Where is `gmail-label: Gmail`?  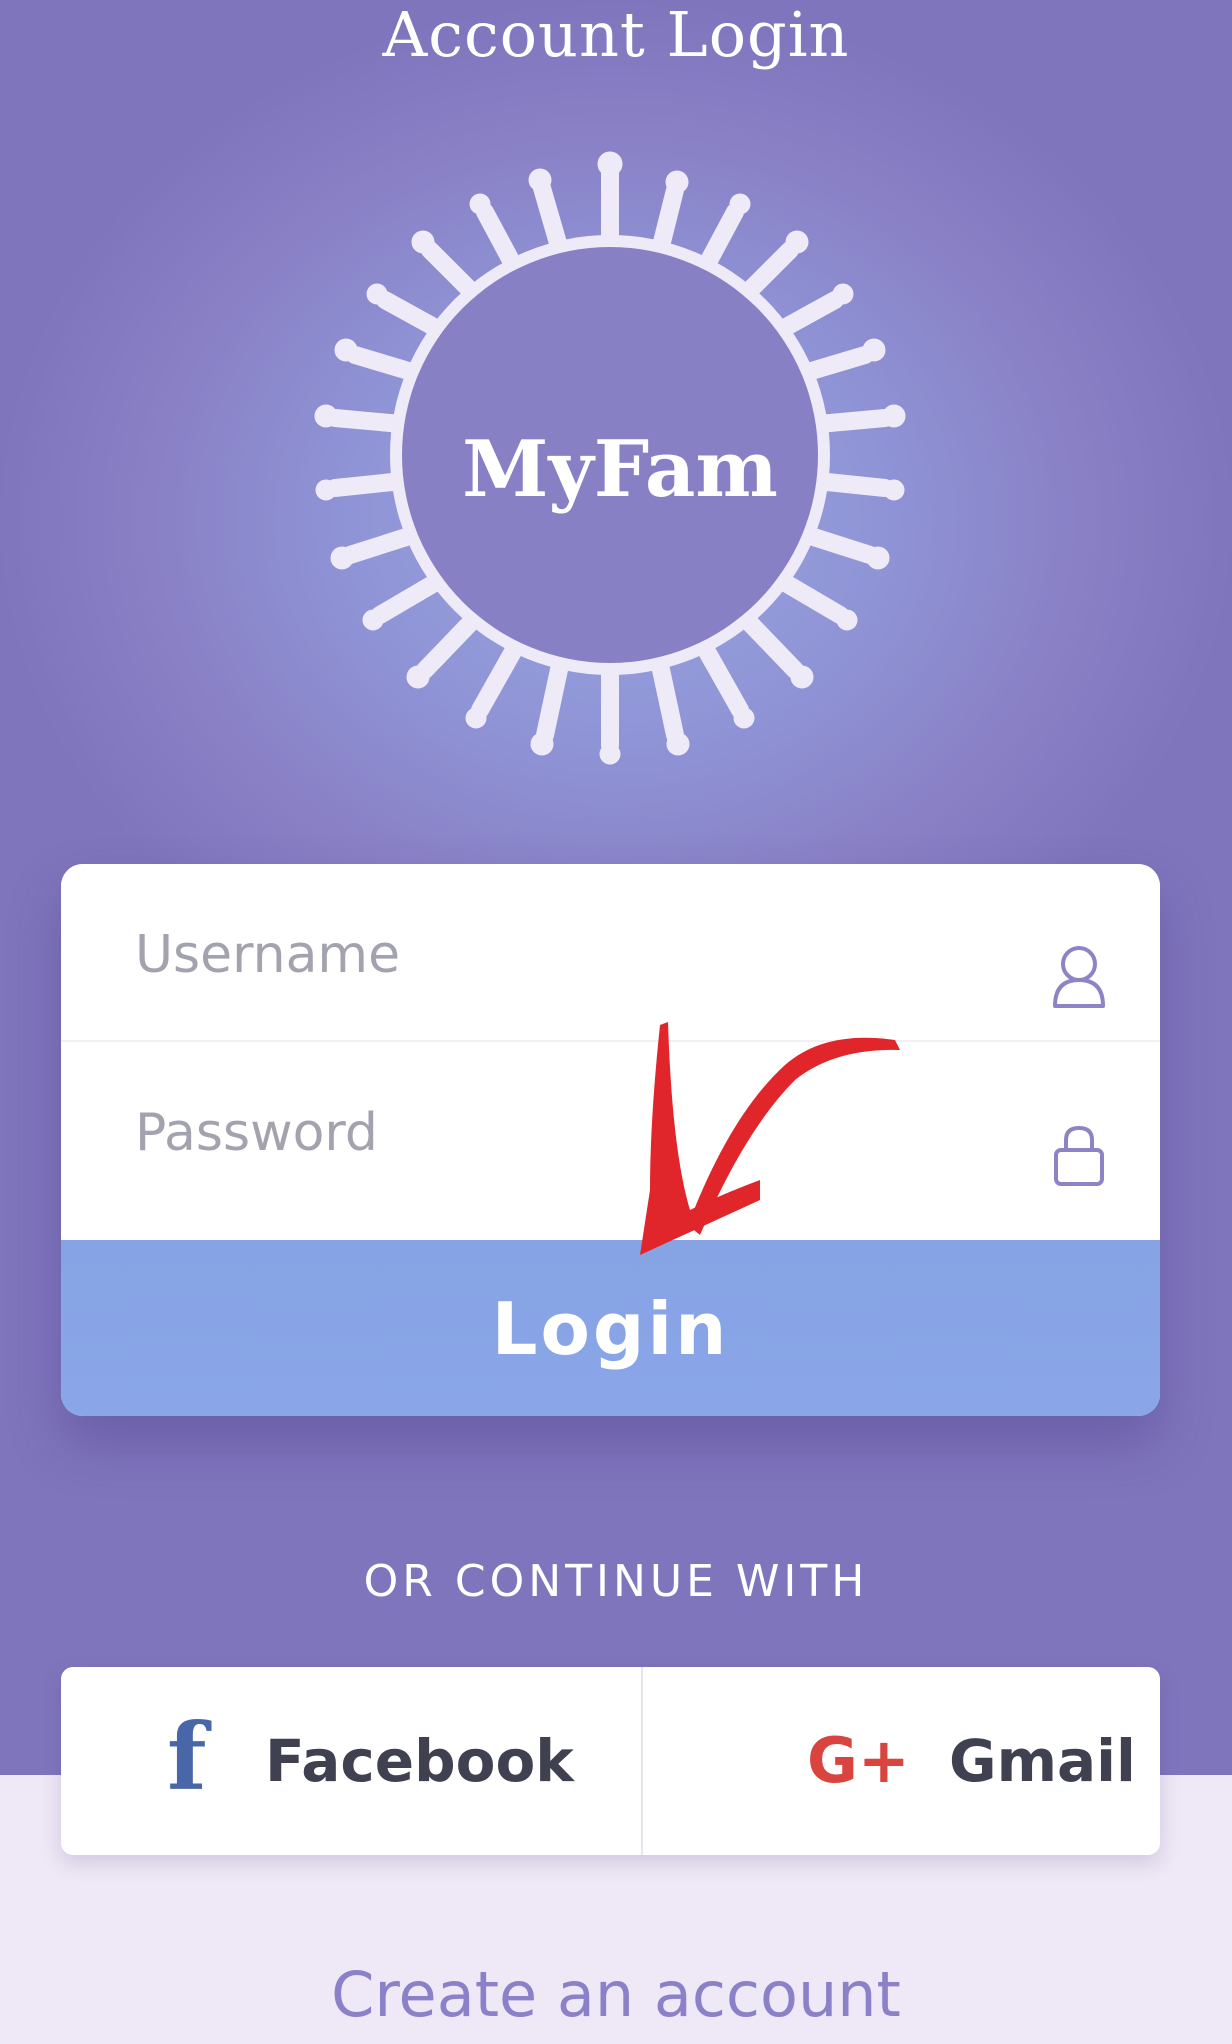 gmail-label: Gmail is located at coordinates (1042, 1761).